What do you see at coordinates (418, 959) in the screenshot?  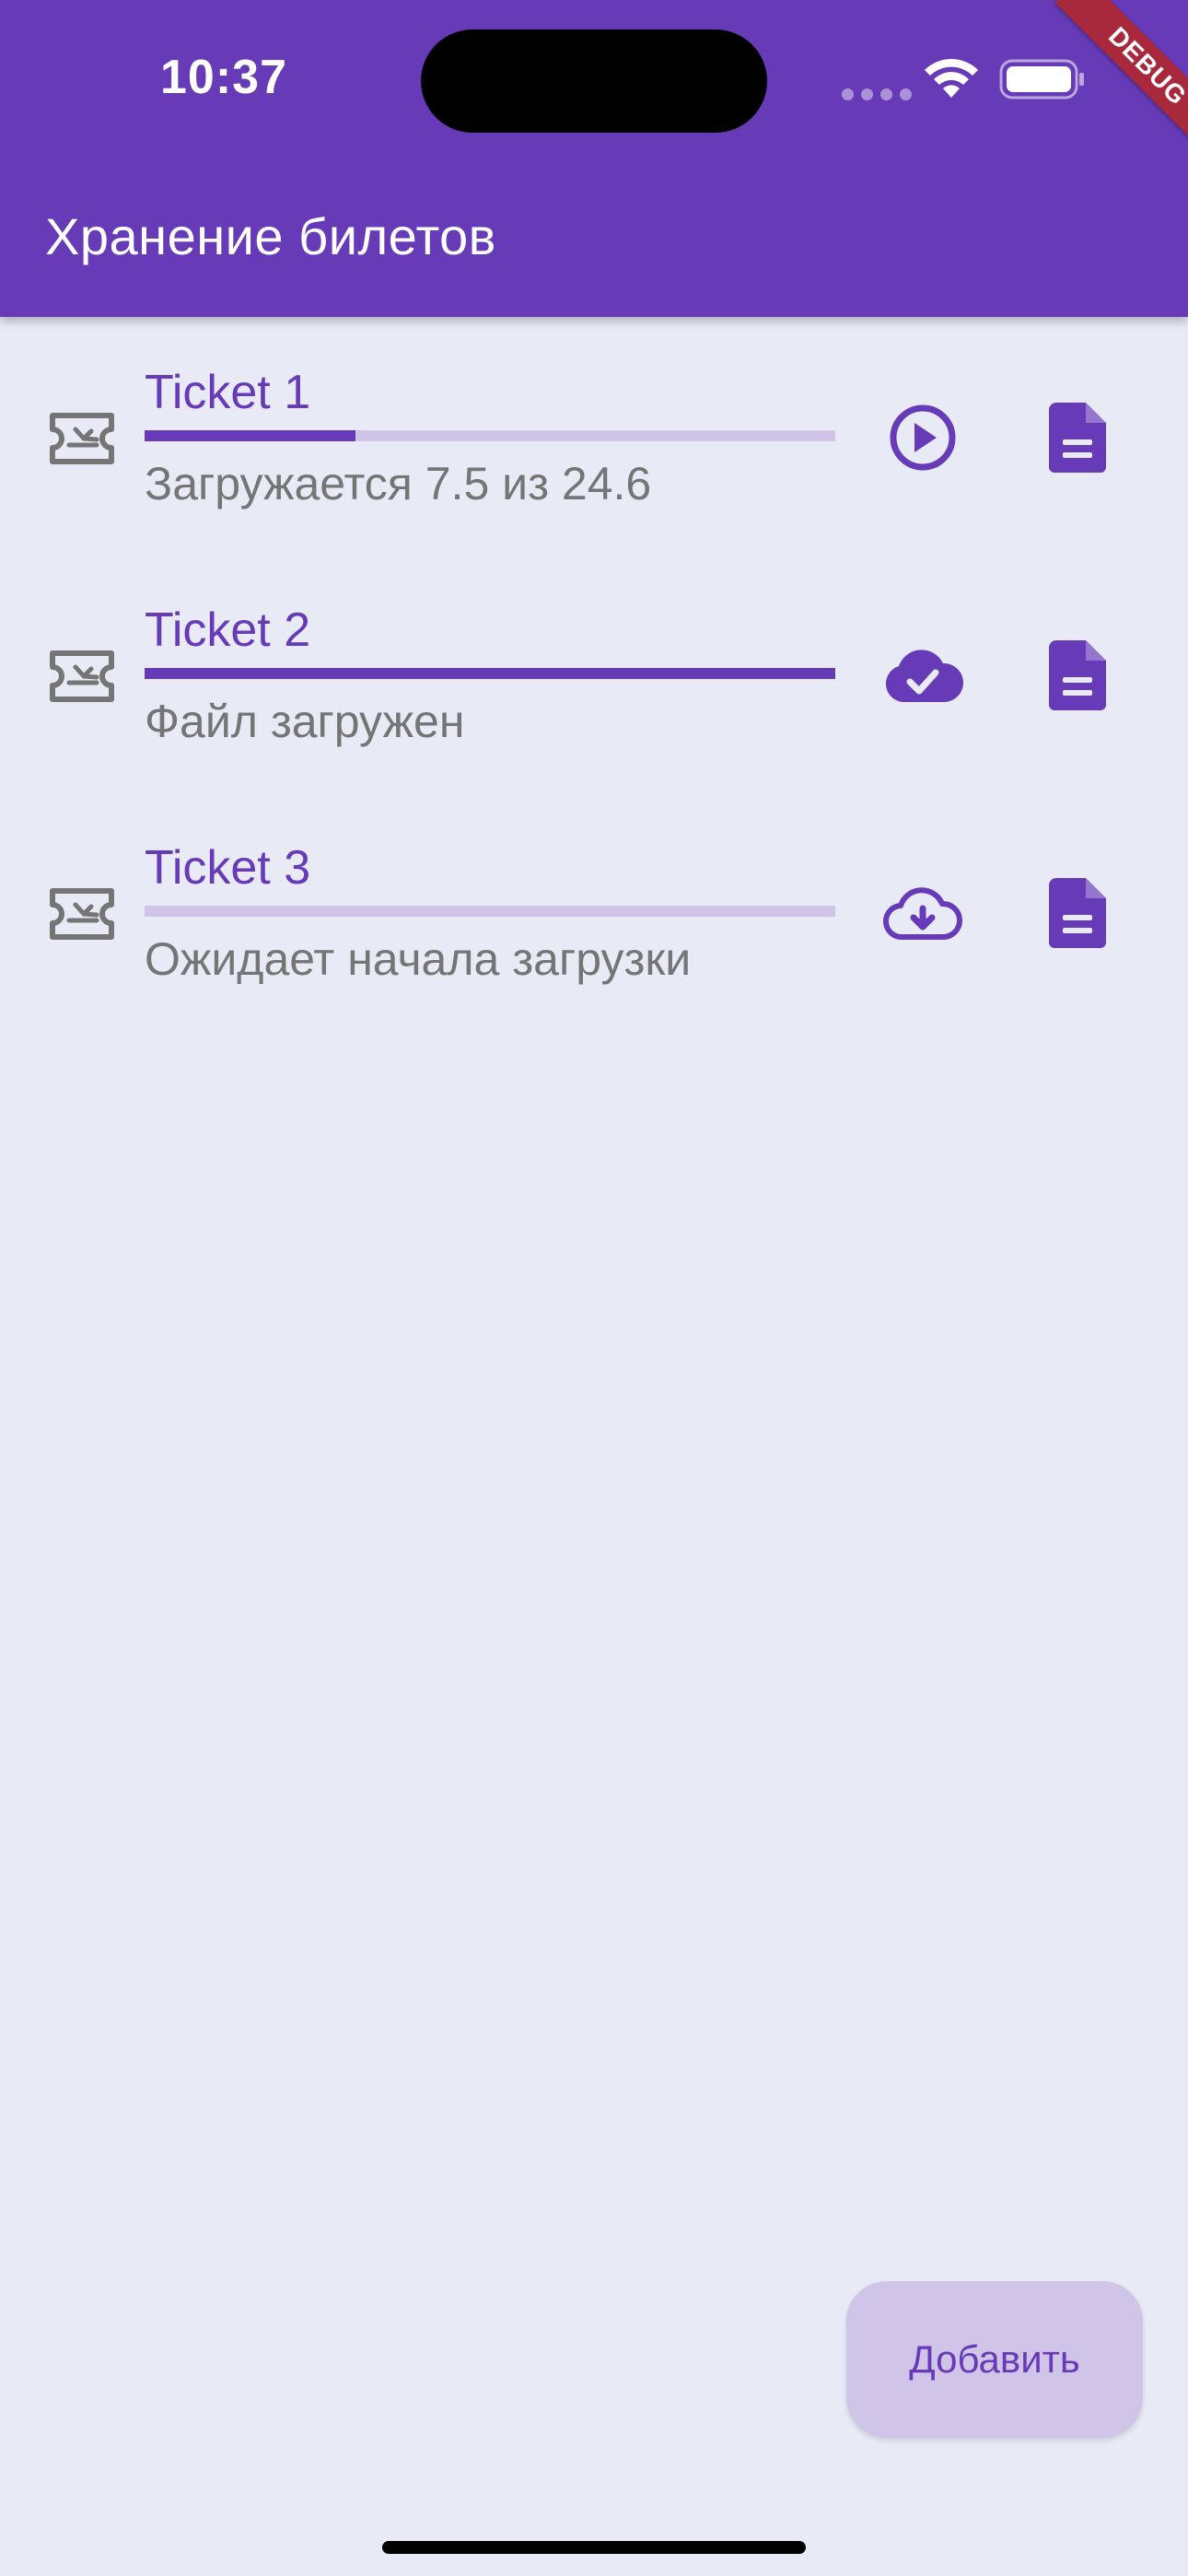 I see `ticket-status: Ожидает начала загрузки` at bounding box center [418, 959].